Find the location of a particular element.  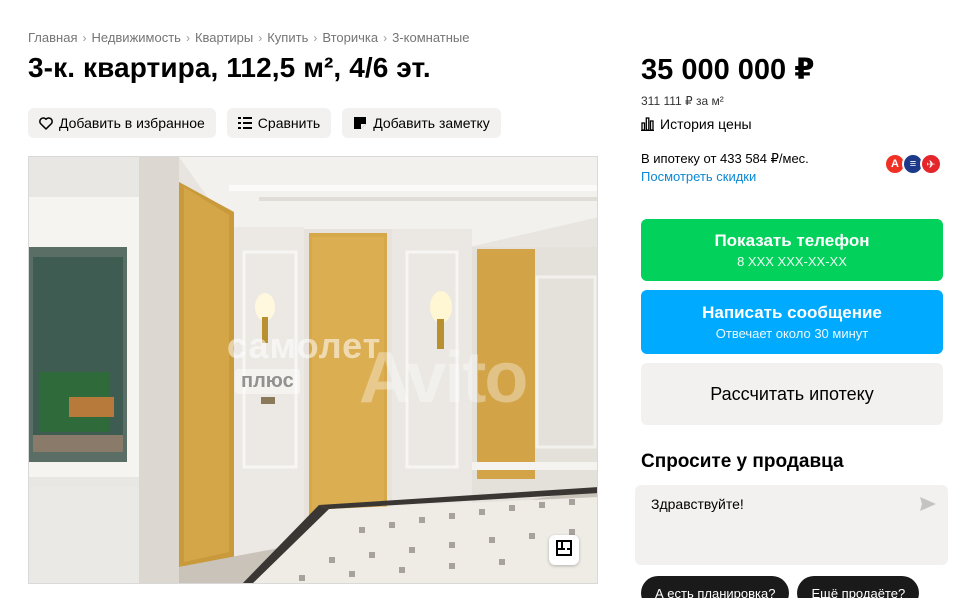

price-per-m2: 311 111 ₽ за м² is located at coordinates (682, 101).